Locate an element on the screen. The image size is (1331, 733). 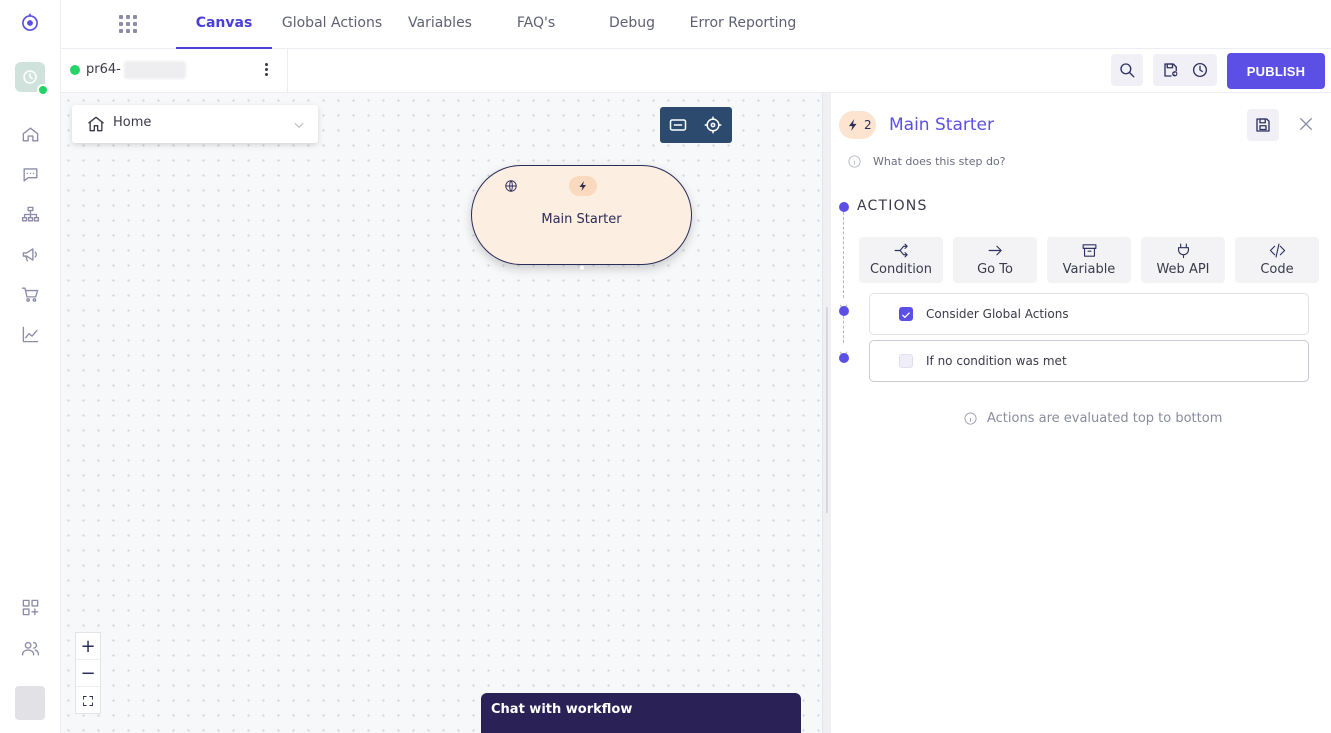
step-help: What does this step do? is located at coordinates (926, 161).